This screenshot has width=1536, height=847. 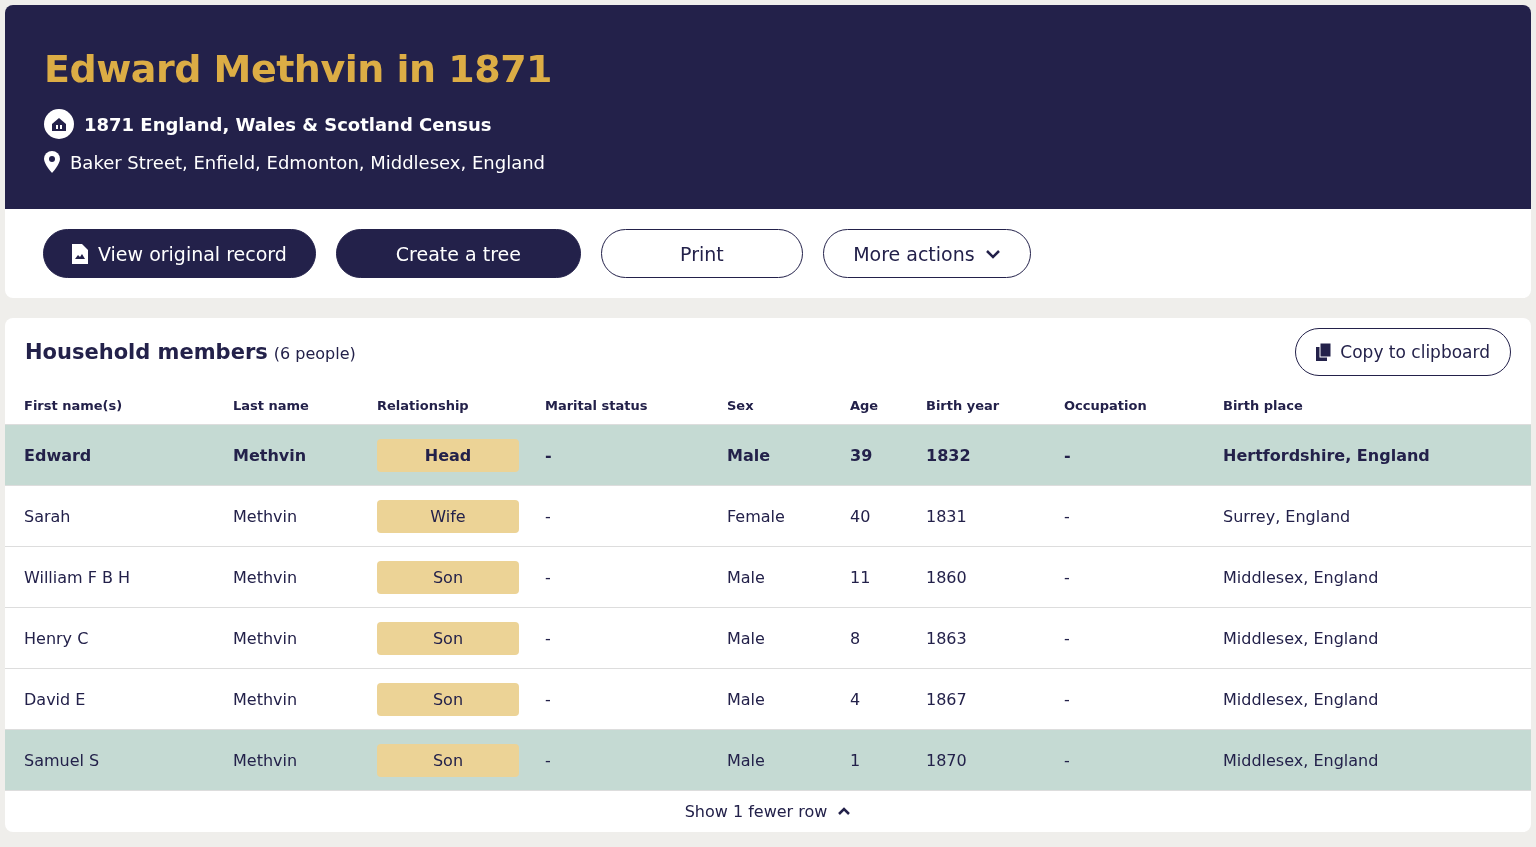 I want to click on action-button: Create a tree, so click(x=458, y=253).